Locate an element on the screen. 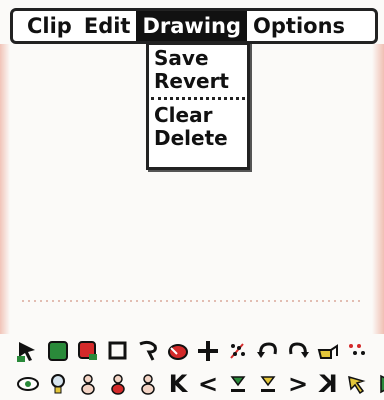 This screenshot has width=384, height=400. tool-palette-row-2: K < > K is located at coordinates (199, 384).